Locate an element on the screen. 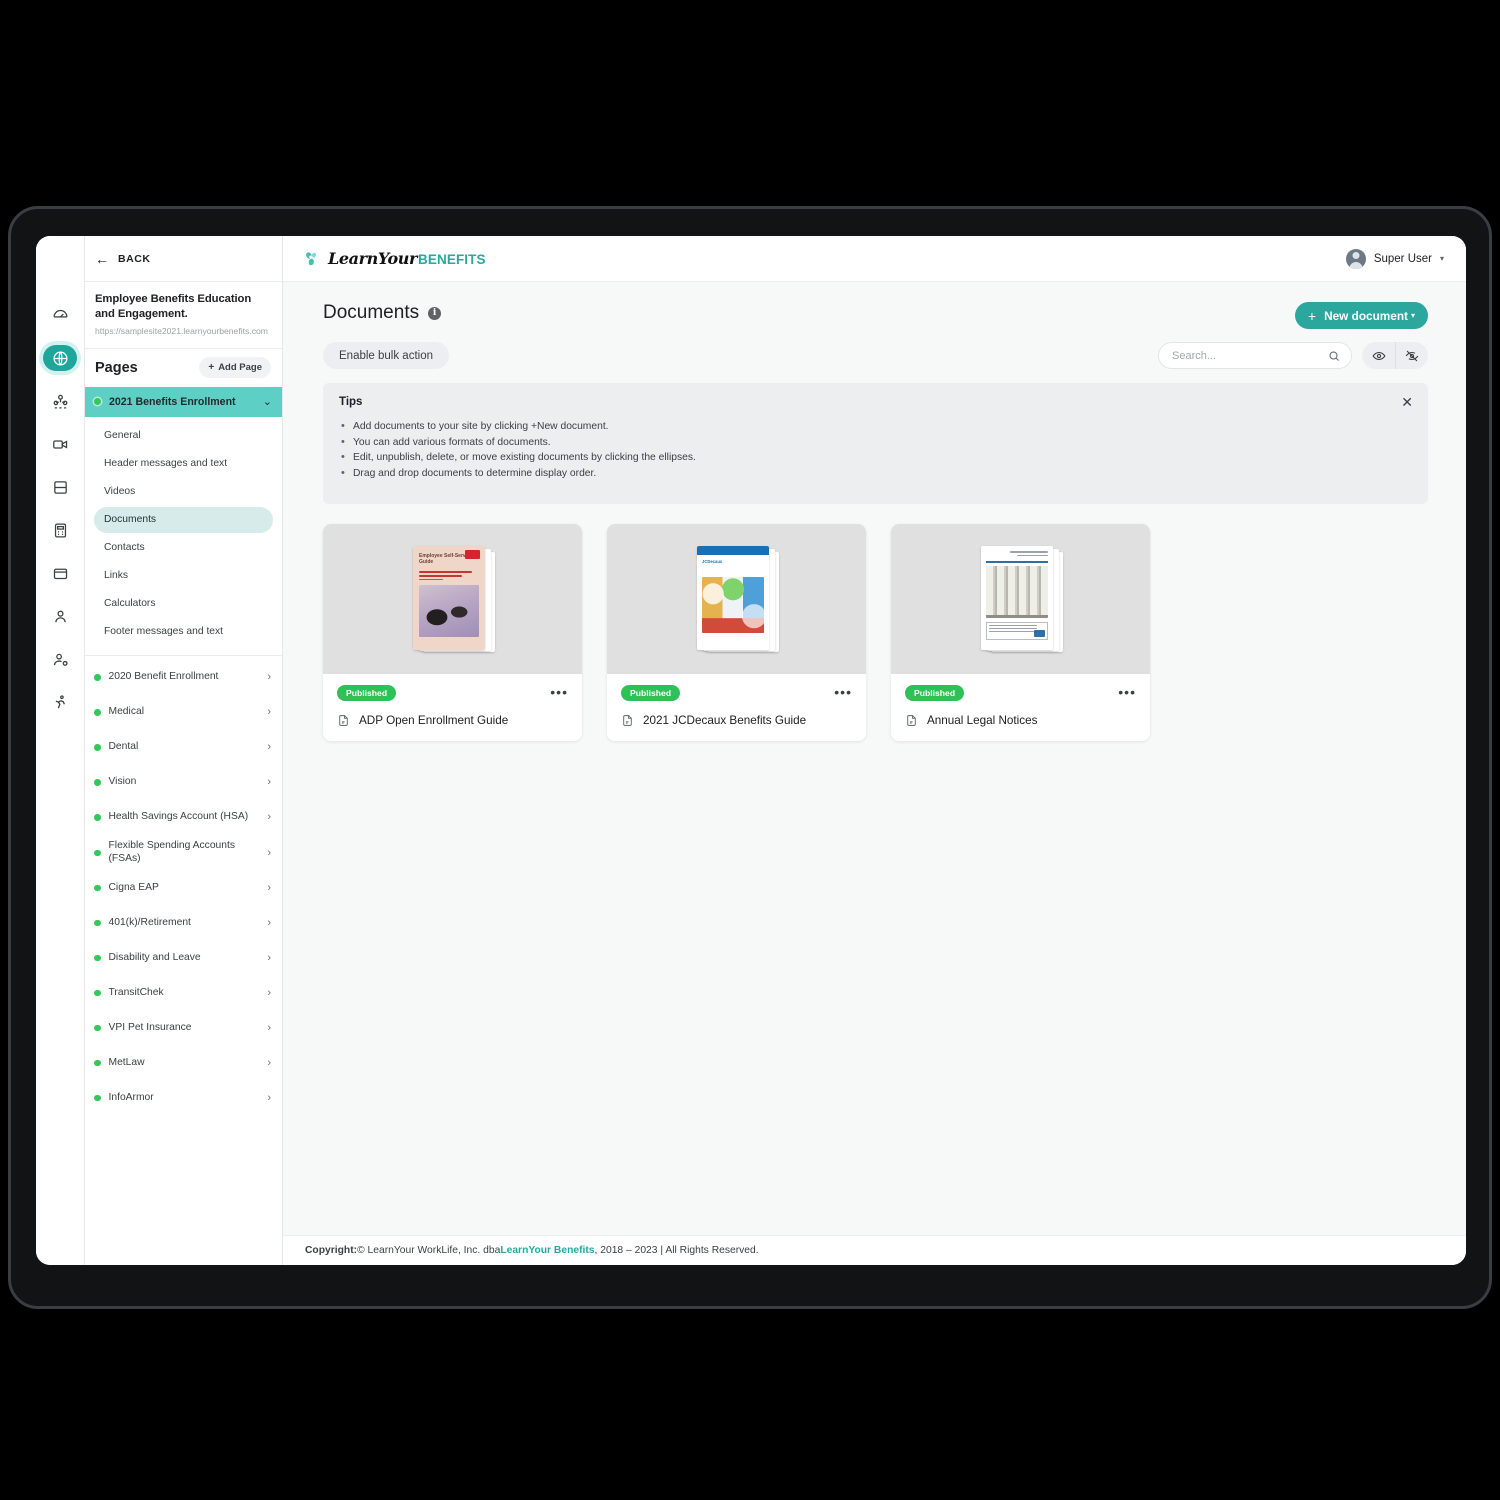  sidebar-group-vpi-pet-insurance: VPI Pet Insurance › is located at coordinates (183, 1028).